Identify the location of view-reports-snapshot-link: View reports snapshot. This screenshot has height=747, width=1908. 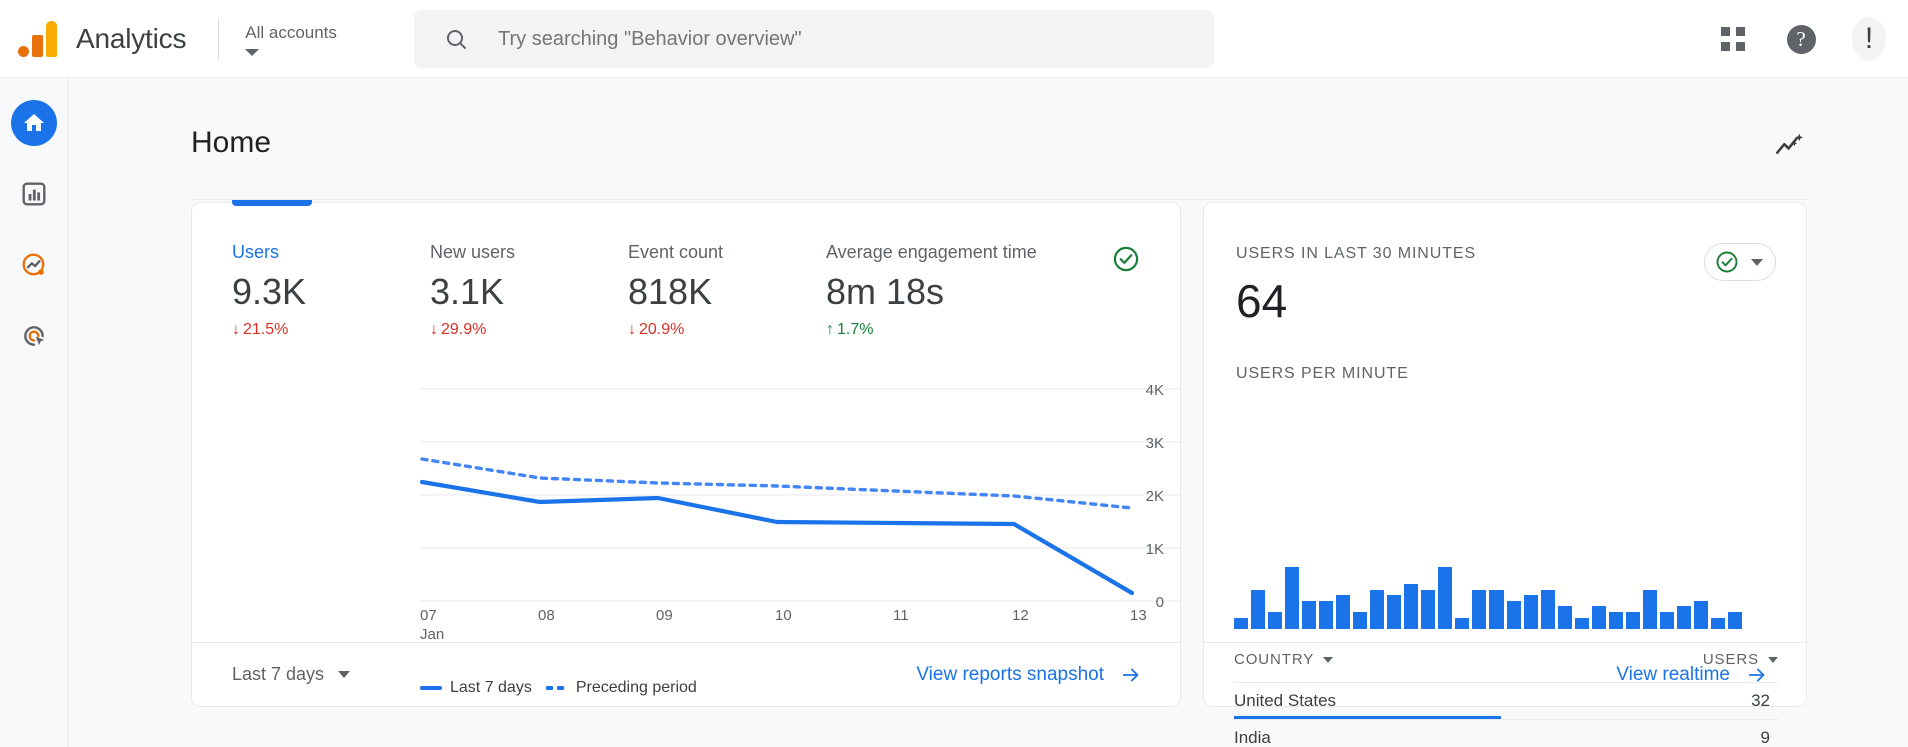
(1029, 675).